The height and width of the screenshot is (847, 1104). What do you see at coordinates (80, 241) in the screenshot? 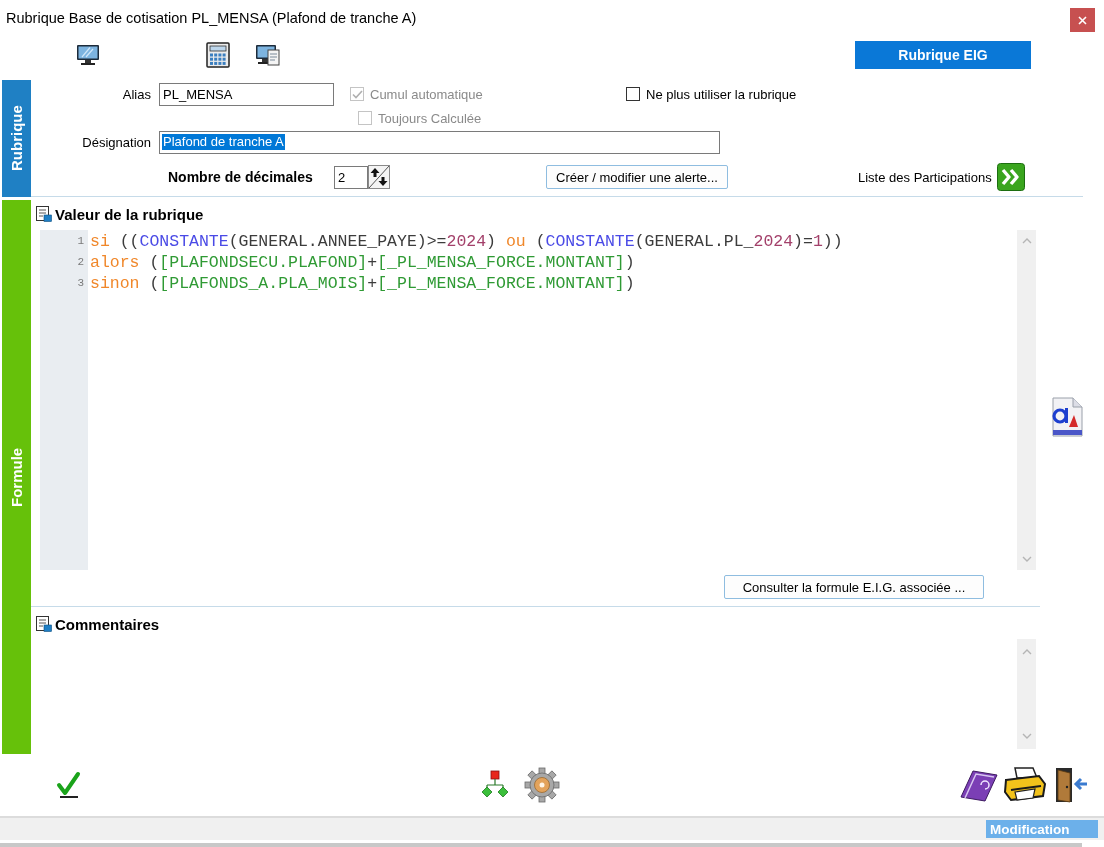
I see `line-number: 1` at bounding box center [80, 241].